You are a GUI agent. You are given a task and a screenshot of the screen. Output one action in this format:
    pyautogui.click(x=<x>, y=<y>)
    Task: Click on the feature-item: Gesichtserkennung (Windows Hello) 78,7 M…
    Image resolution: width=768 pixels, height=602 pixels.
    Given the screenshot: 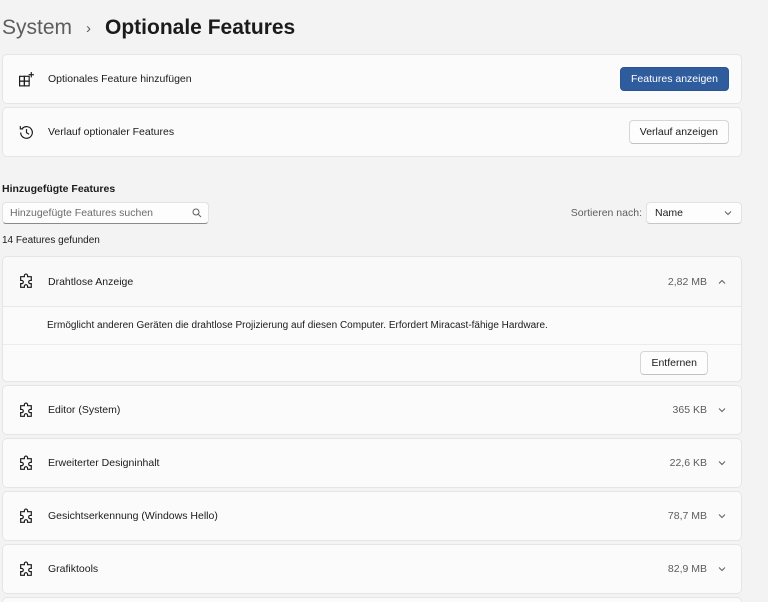 What is the action you would take?
    pyautogui.click(x=372, y=516)
    